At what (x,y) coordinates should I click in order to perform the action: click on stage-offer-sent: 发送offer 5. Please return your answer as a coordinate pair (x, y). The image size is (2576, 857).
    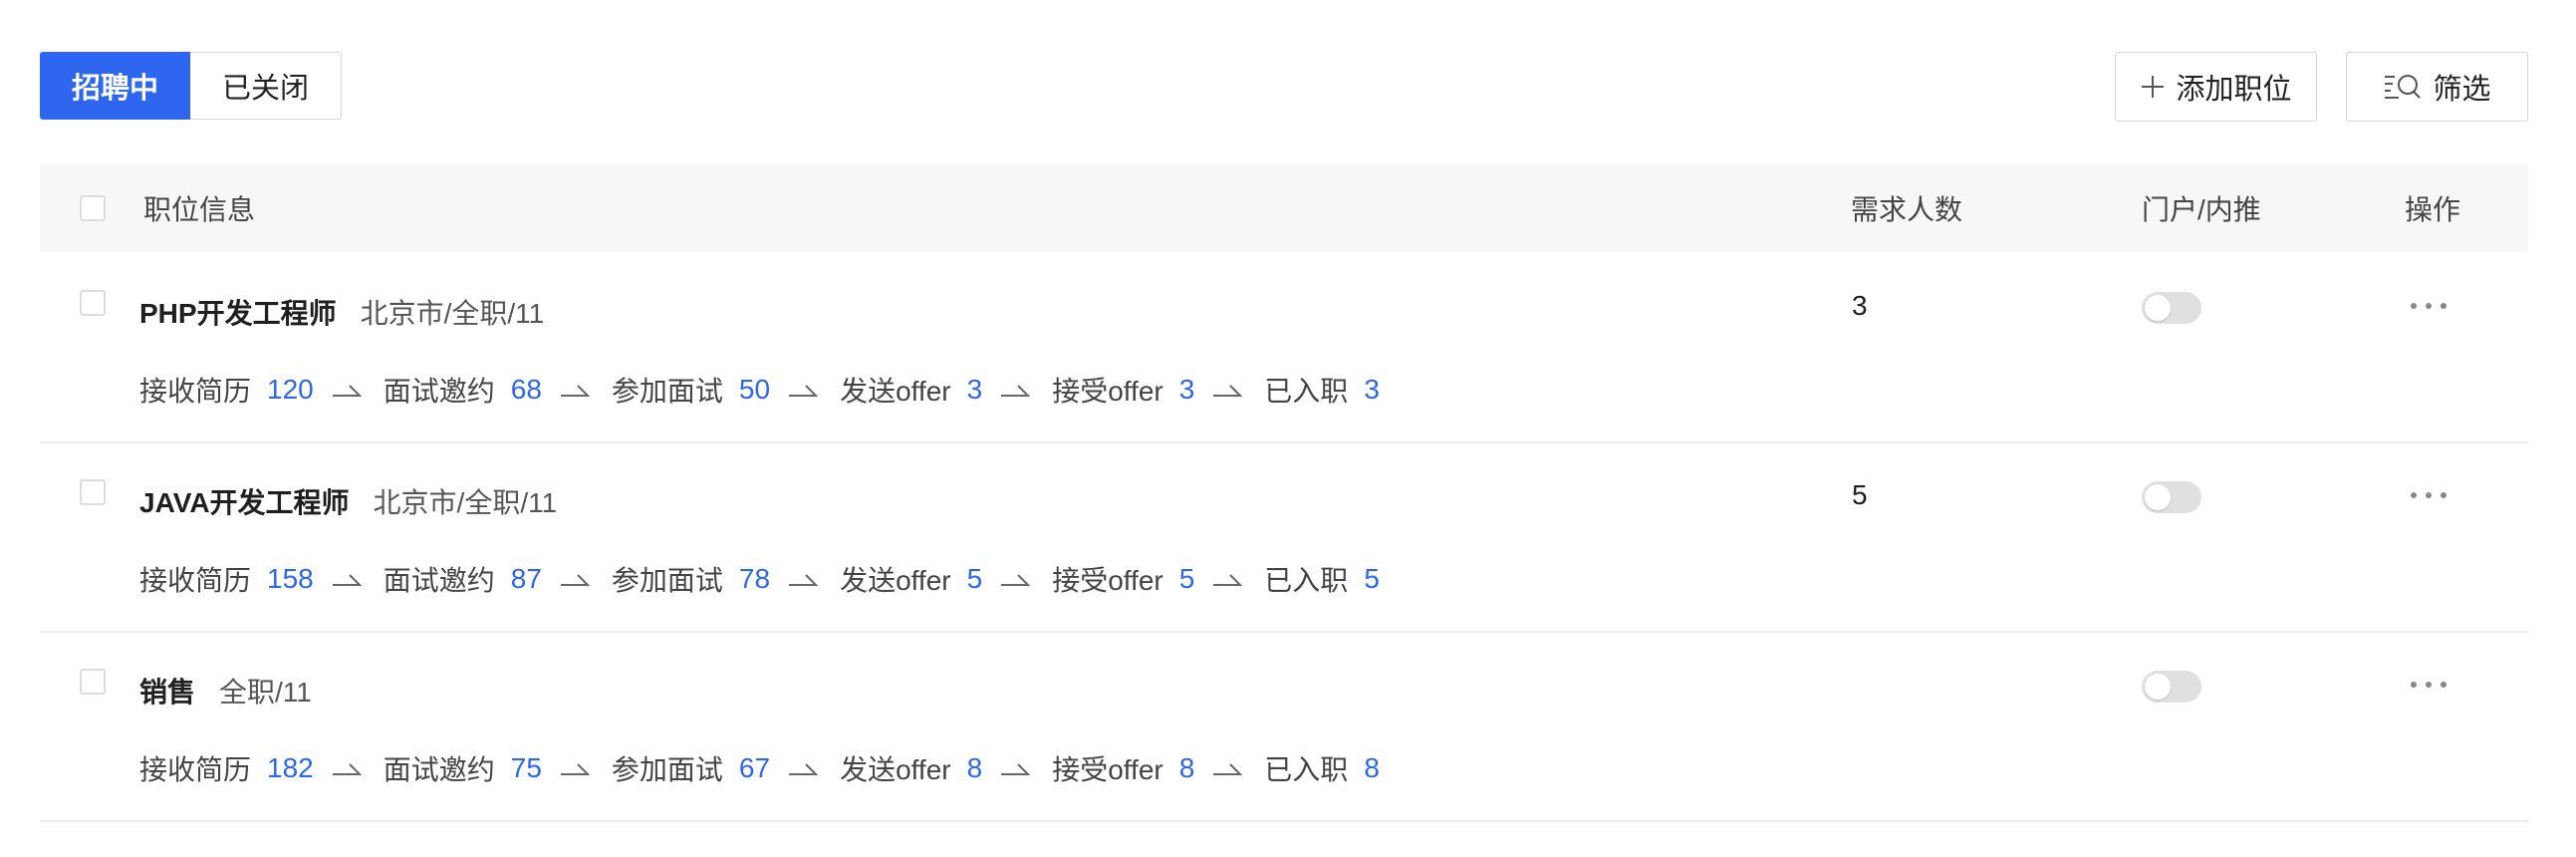
    Looking at the image, I should click on (911, 579).